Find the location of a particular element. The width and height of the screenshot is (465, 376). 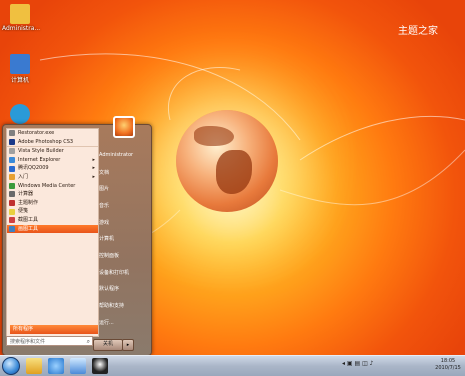

program-item: Vista Style Builder is located at coordinates (52, 151).